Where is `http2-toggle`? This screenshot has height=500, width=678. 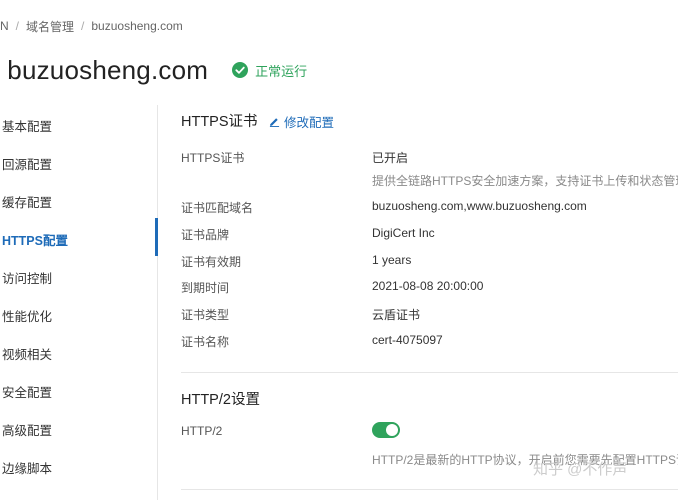
http2-toggle is located at coordinates (386, 430).